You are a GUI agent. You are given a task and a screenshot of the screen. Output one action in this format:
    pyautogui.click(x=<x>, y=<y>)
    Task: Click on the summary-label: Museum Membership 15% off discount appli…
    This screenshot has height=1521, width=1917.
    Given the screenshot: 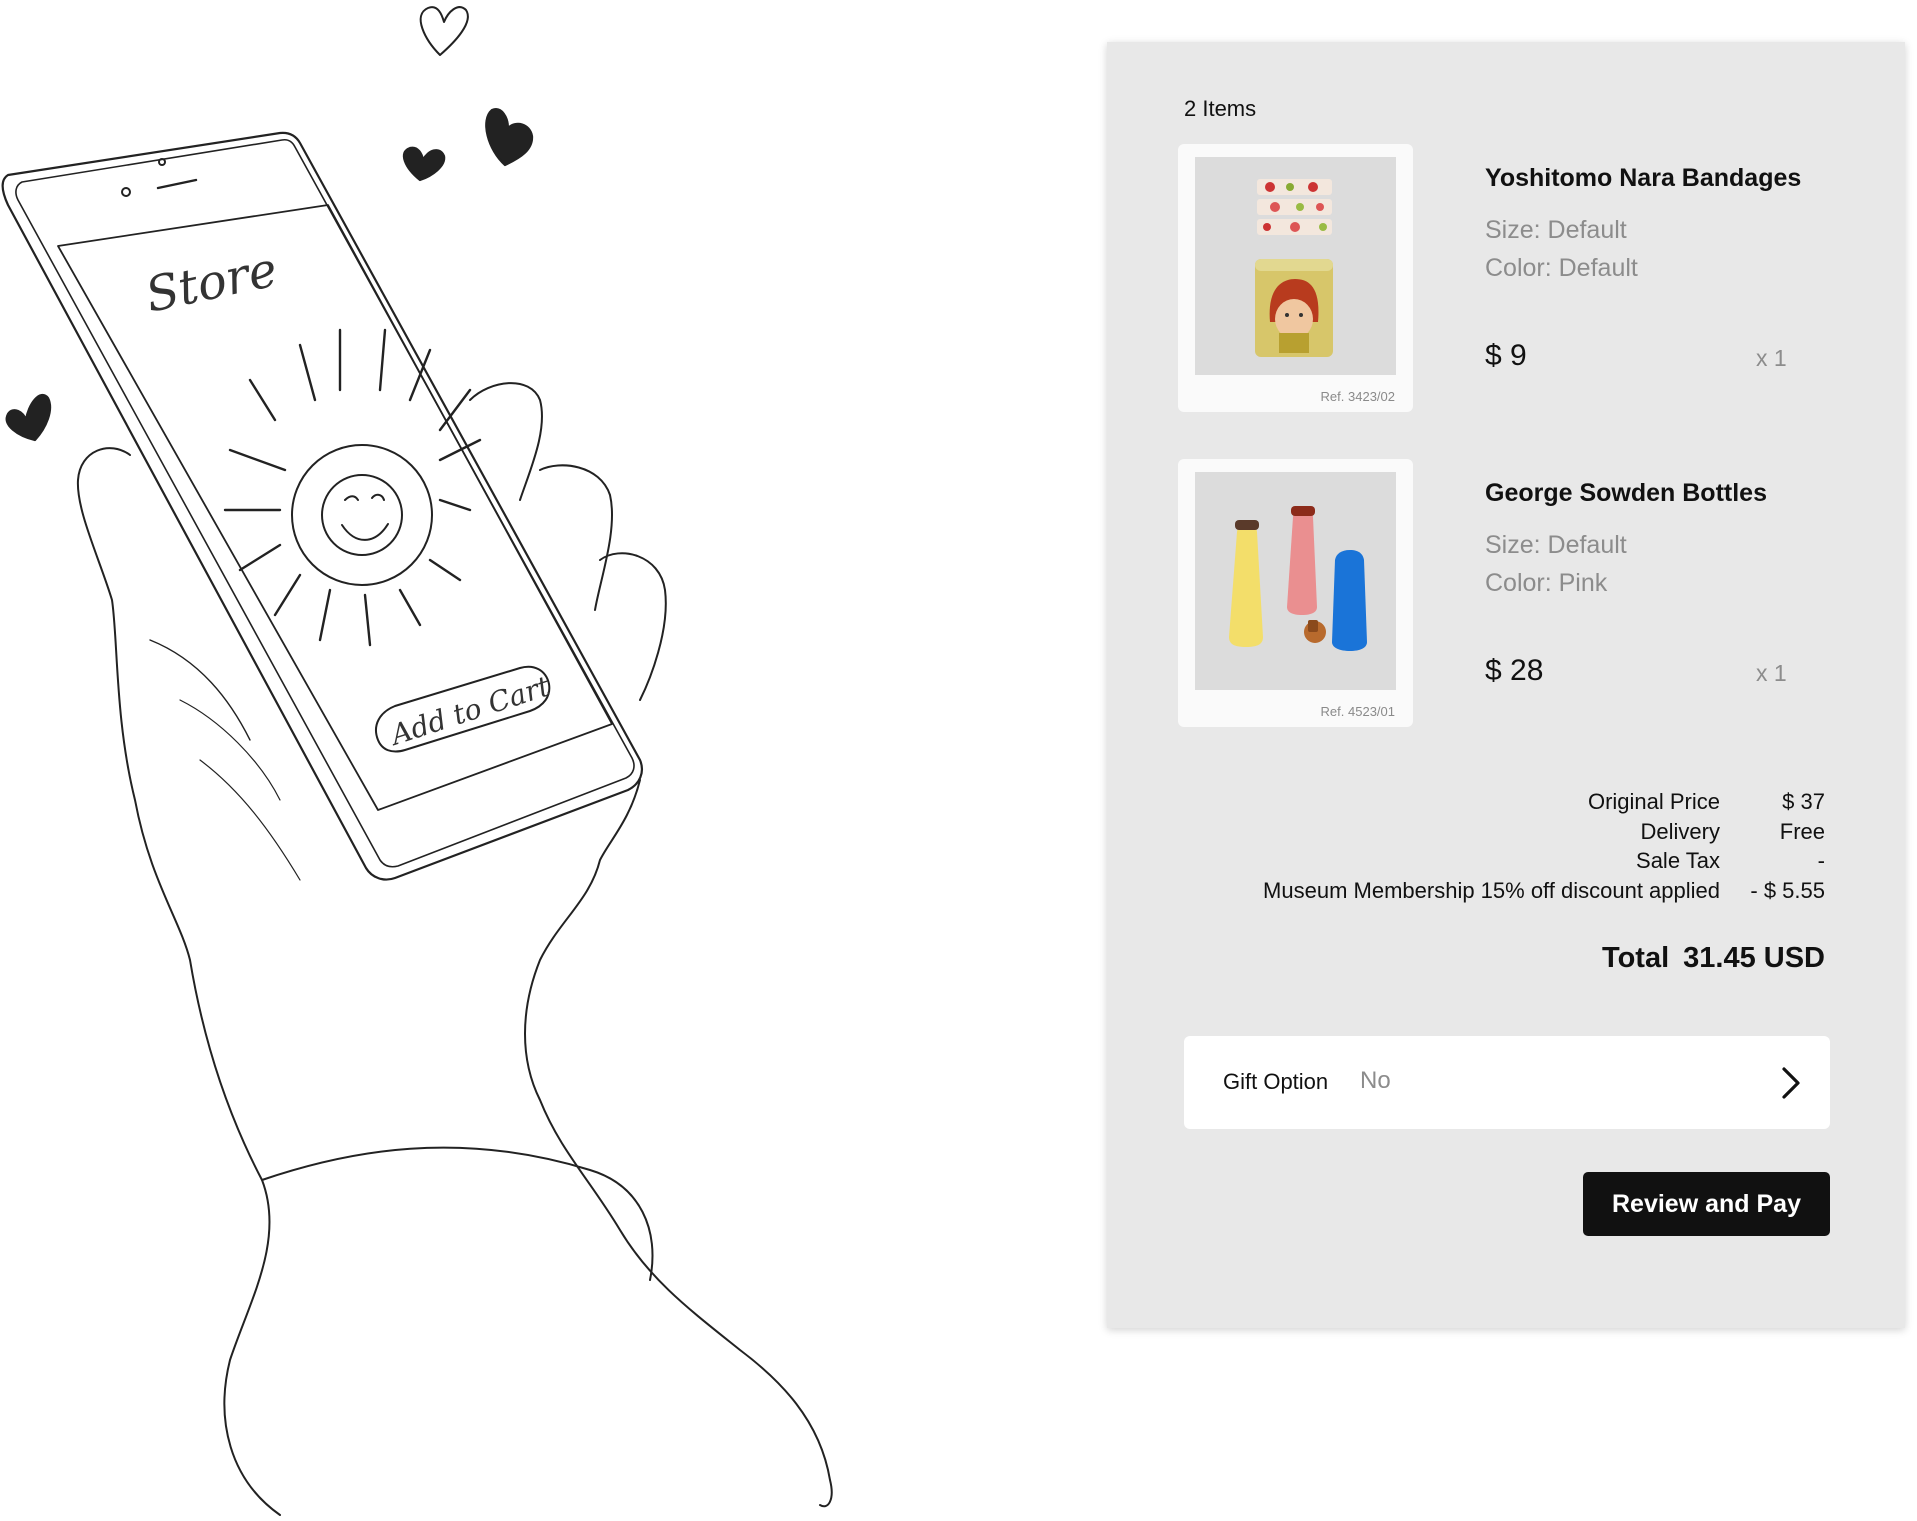 What is the action you would take?
    pyautogui.click(x=1491, y=890)
    